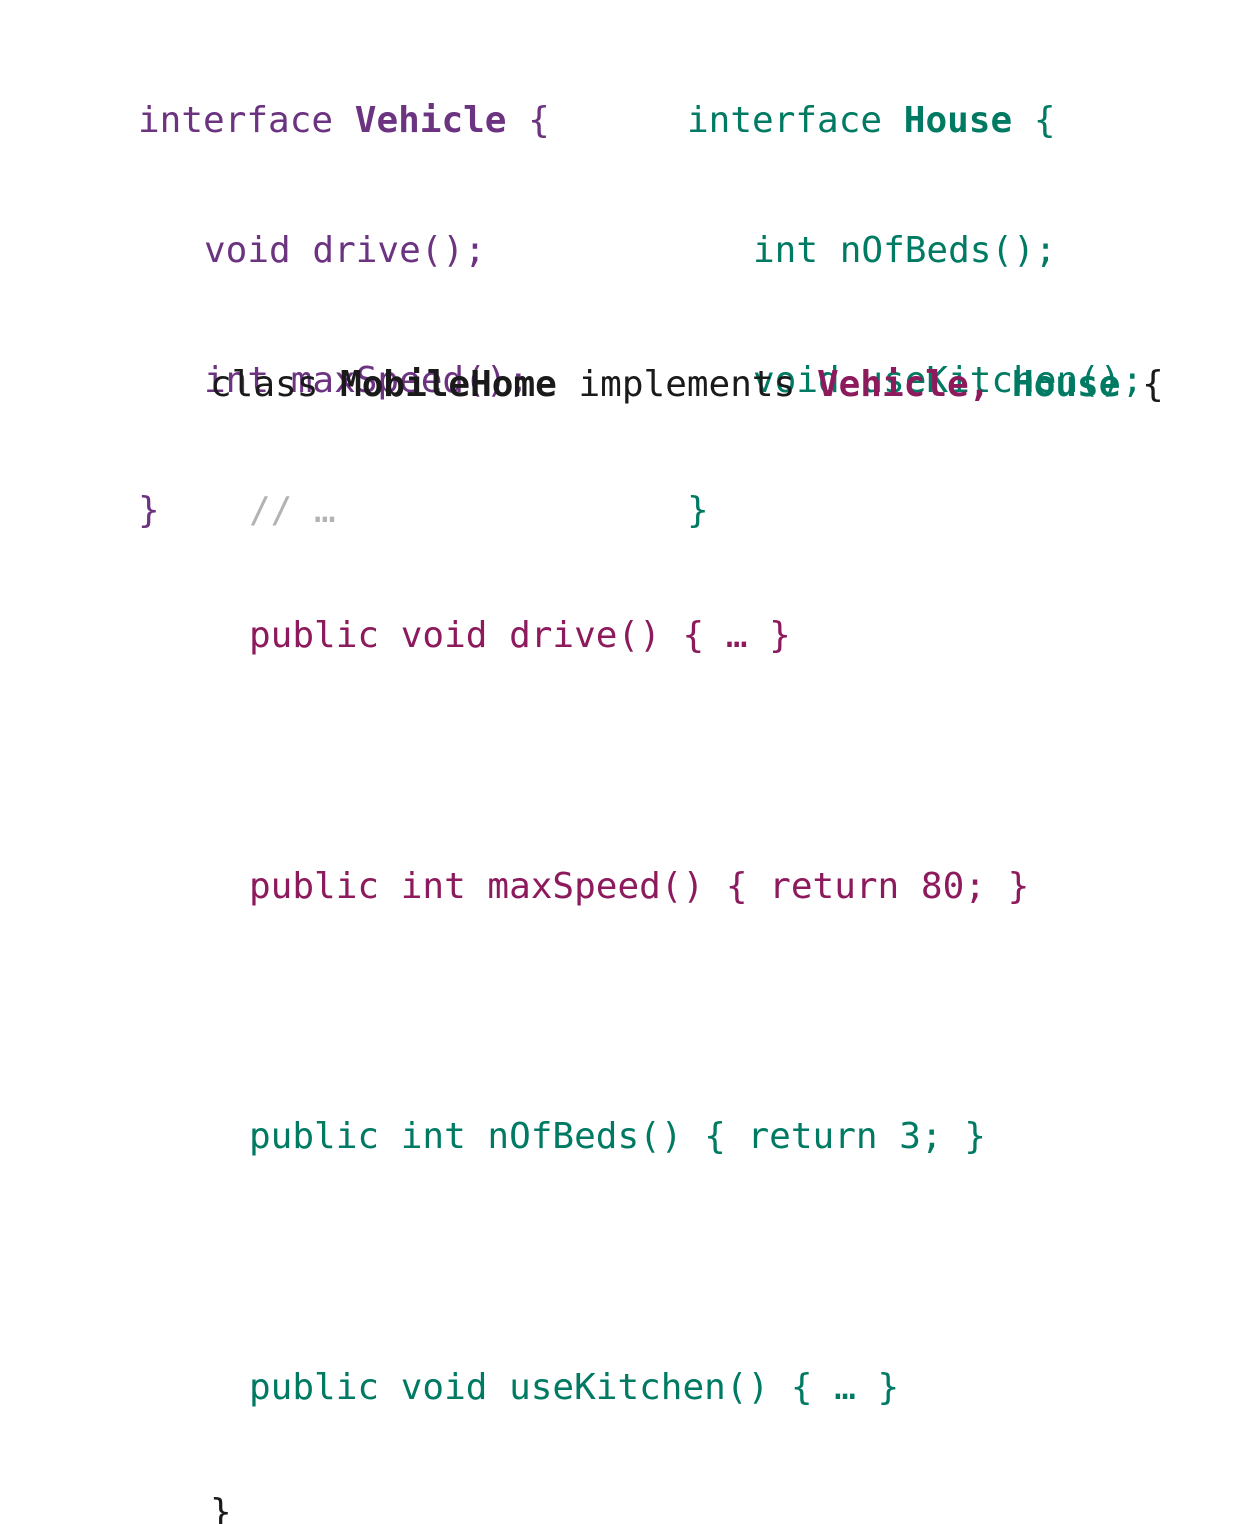 Image resolution: width=1260 pixels, height=1524 pixels. Describe the element at coordinates (617, 1136) in the screenshot. I see `method-nofbeds: public int nOfBeds() { return 3; }` at that location.